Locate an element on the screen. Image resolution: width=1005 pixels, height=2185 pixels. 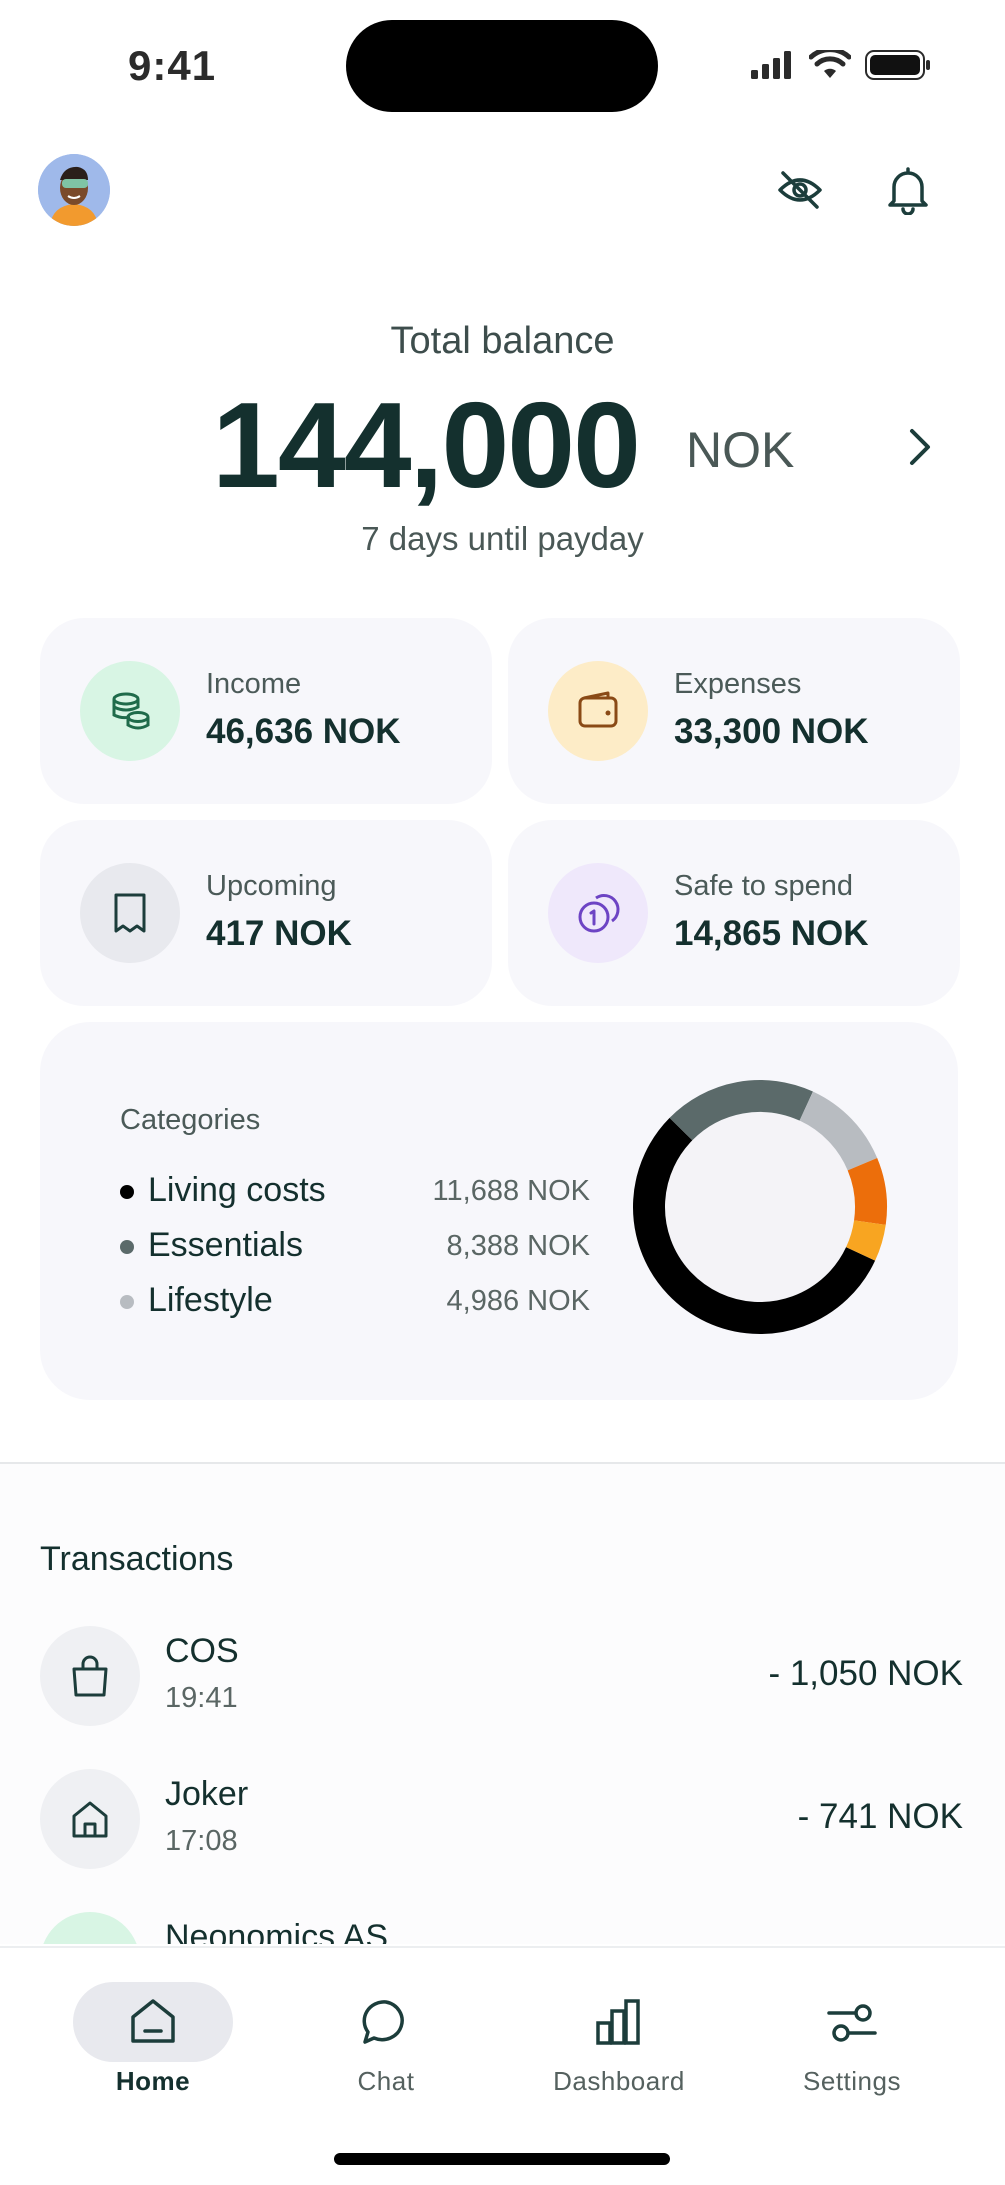
chevron-right-icon is located at coordinates (920, 447).